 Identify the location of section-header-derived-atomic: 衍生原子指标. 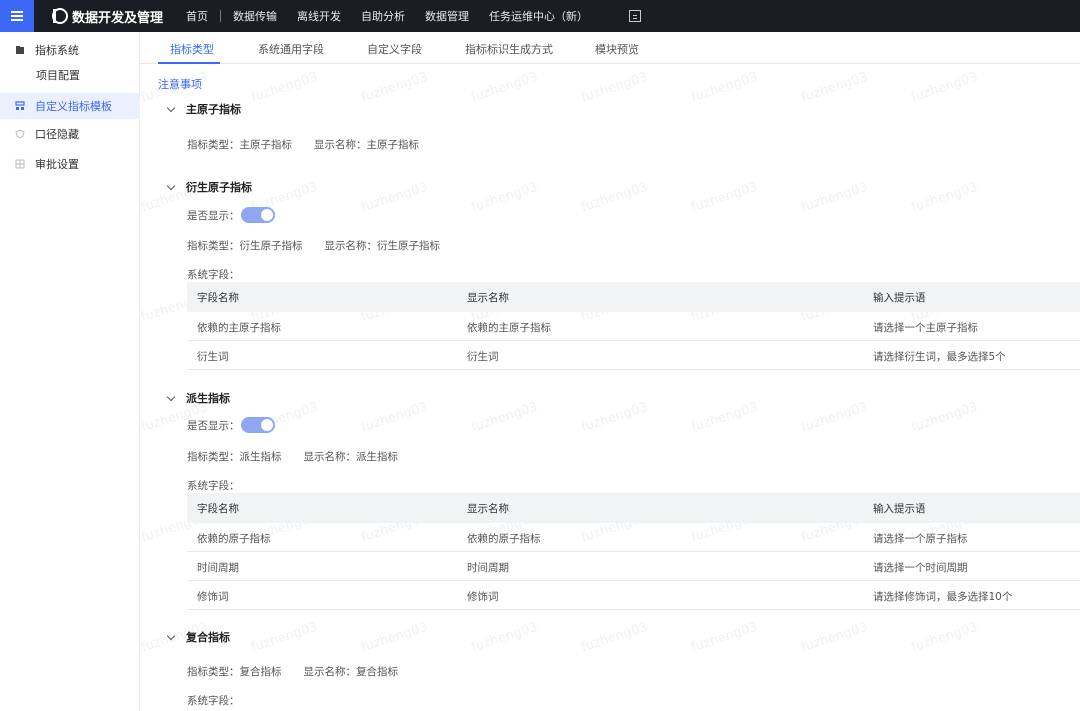
(209, 187).